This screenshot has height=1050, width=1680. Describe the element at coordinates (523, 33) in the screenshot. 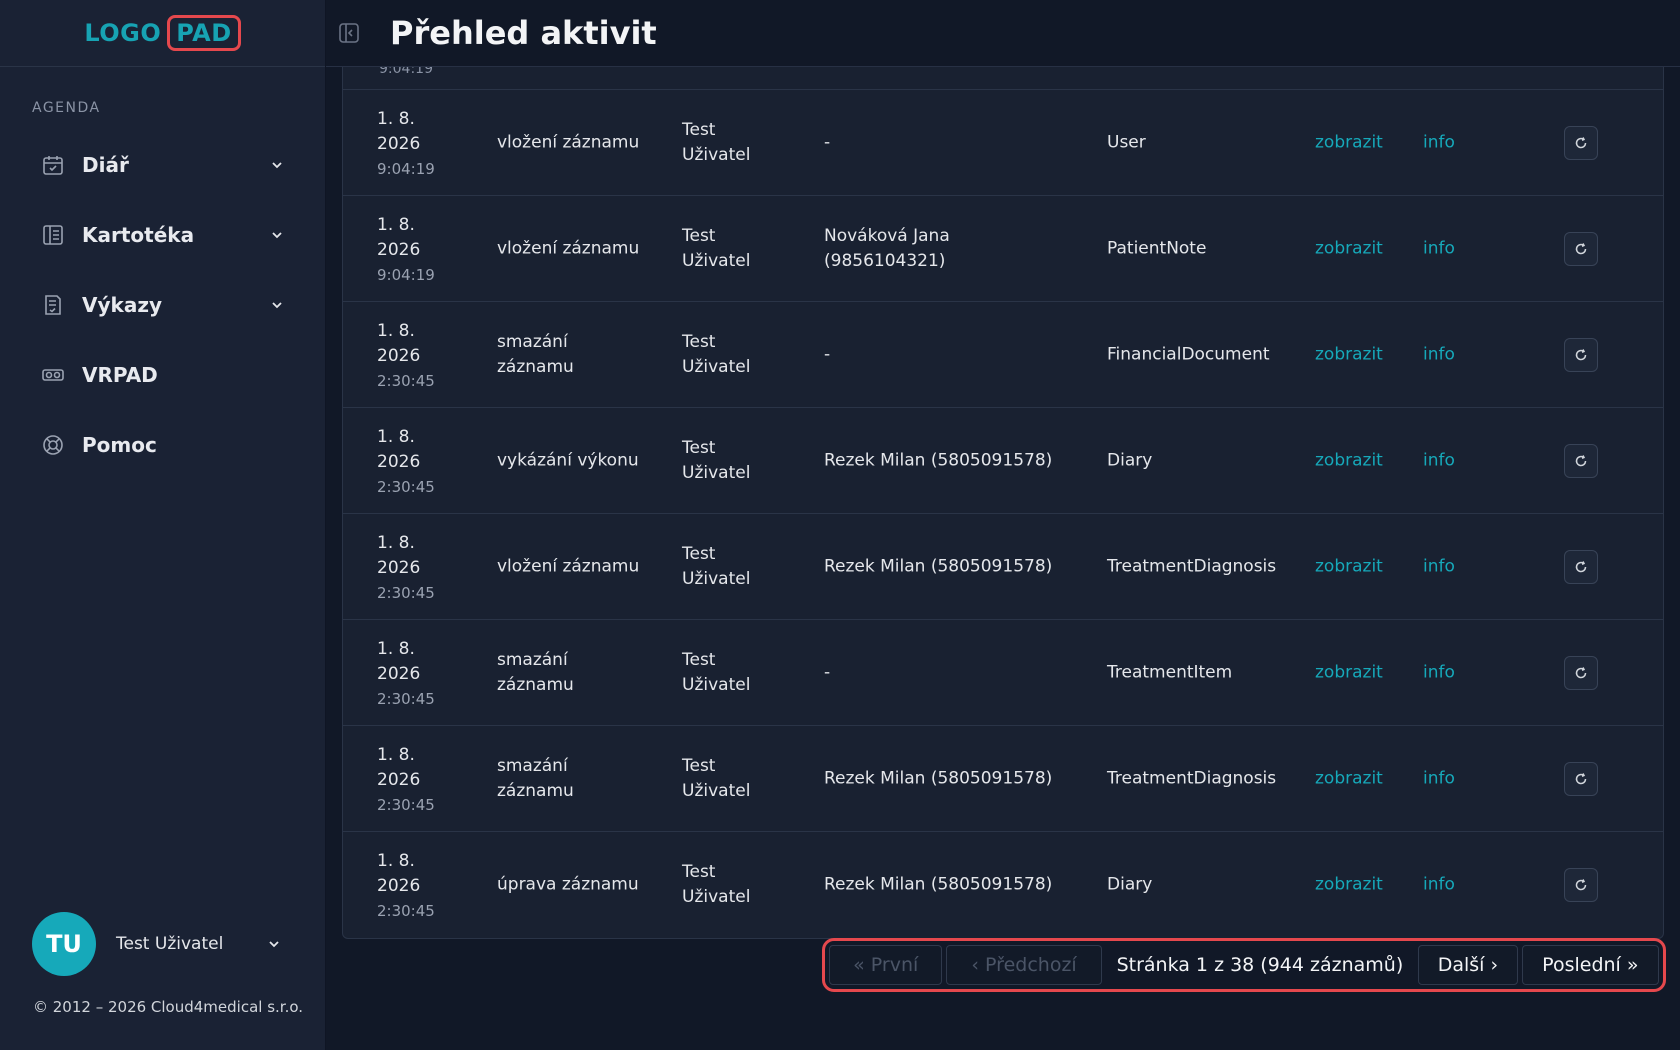

I see `page-title: Přehled aktivit` at that location.